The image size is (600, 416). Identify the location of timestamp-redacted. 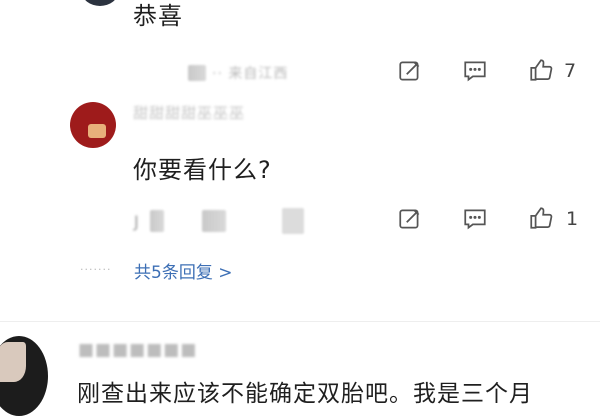
(197, 73).